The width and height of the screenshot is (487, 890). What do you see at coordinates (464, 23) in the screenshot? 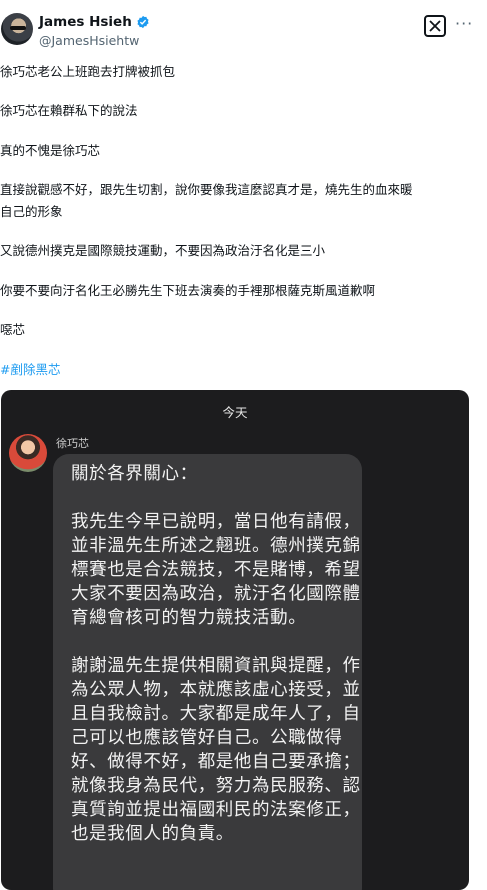
I see `more-options-icon: ···` at bounding box center [464, 23].